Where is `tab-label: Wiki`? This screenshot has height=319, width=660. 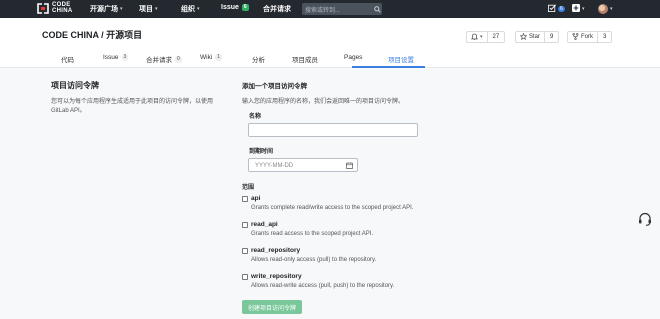 tab-label: Wiki is located at coordinates (206, 57).